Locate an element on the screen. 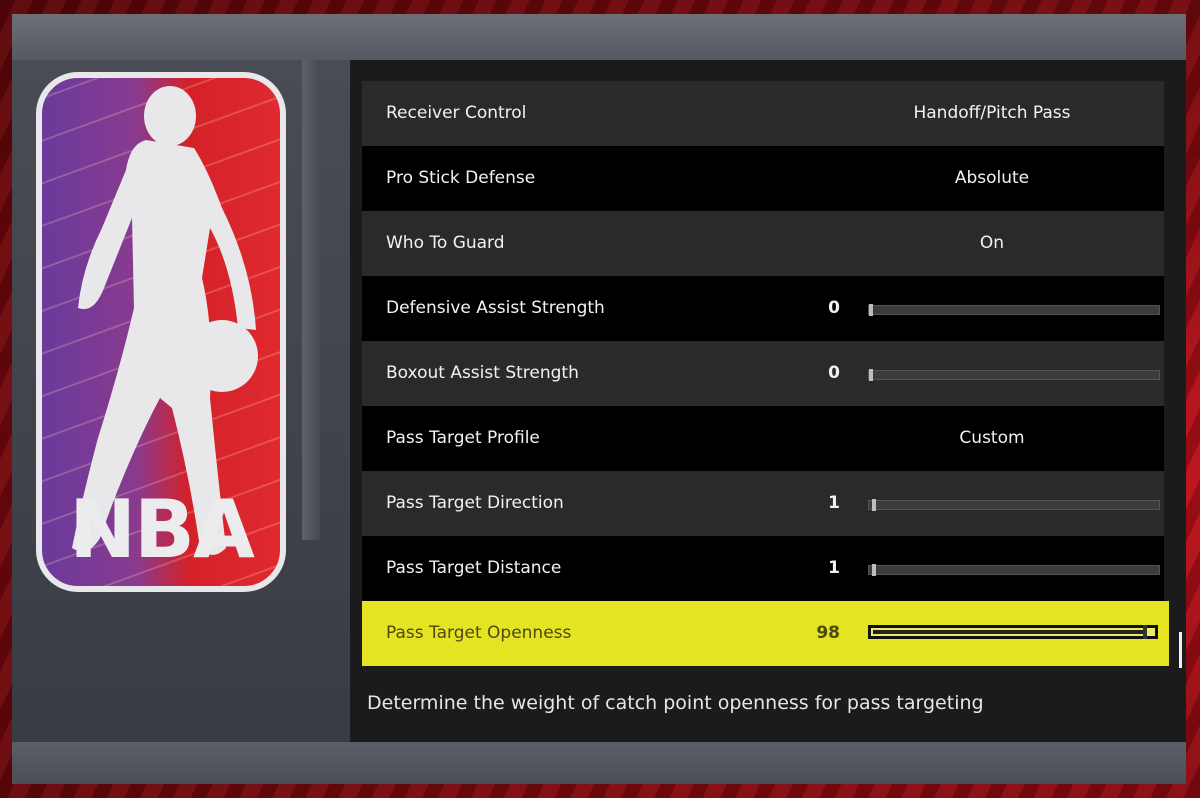 This screenshot has height=798, width=1200. slider-fill is located at coordinates (1008, 632).